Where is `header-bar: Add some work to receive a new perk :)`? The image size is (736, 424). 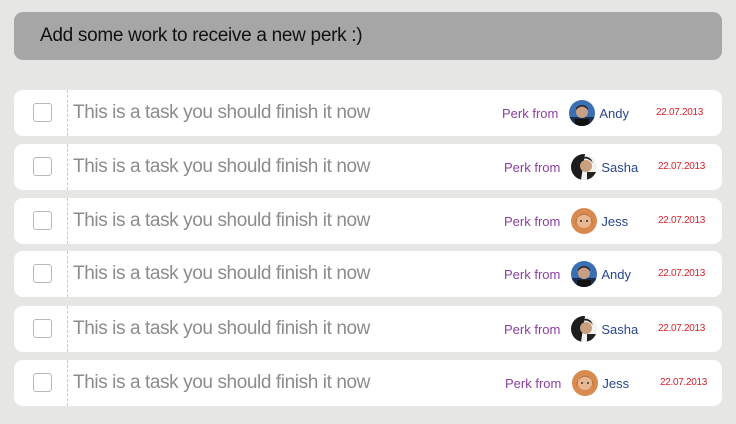 header-bar: Add some work to receive a new perk :) is located at coordinates (368, 36).